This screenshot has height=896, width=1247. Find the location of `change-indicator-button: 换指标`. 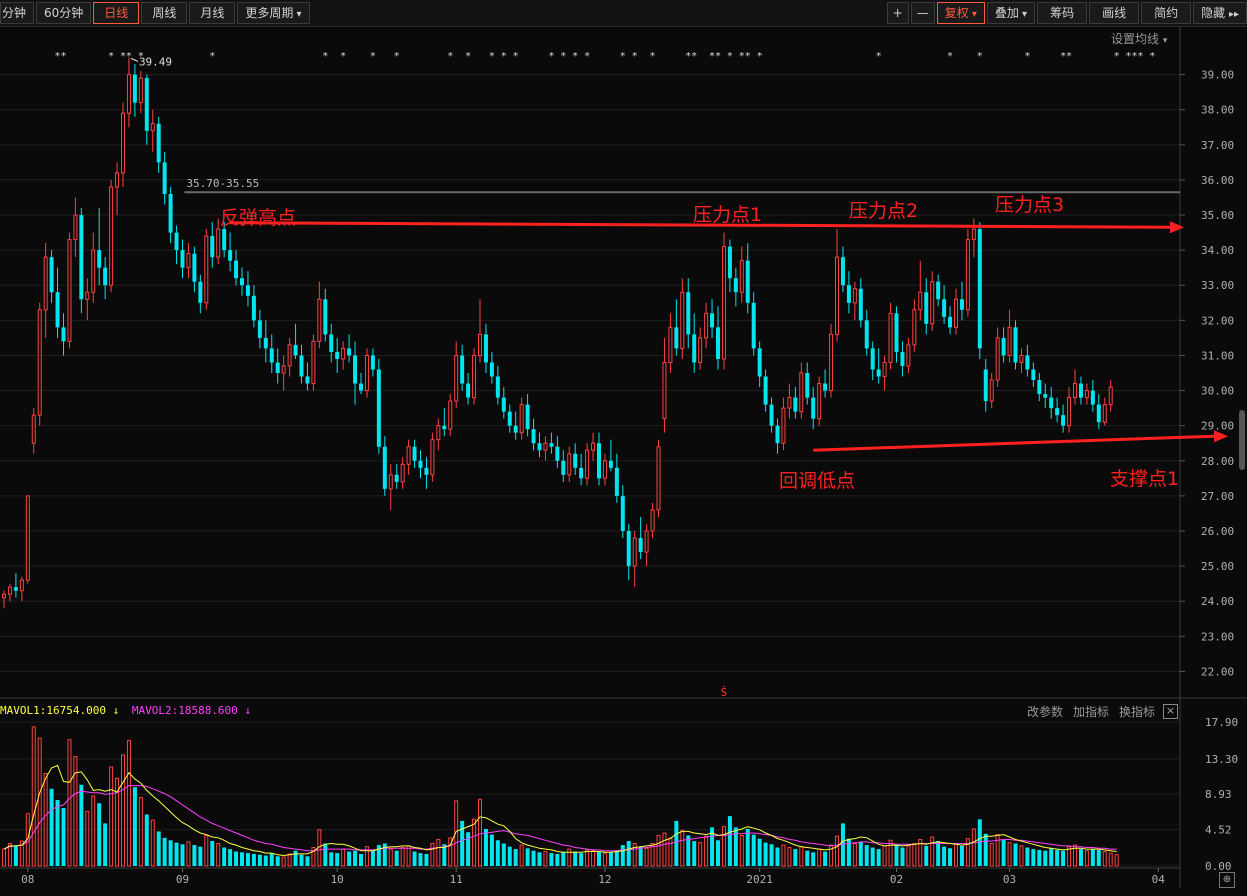

change-indicator-button: 换指标 is located at coordinates (1137, 711).